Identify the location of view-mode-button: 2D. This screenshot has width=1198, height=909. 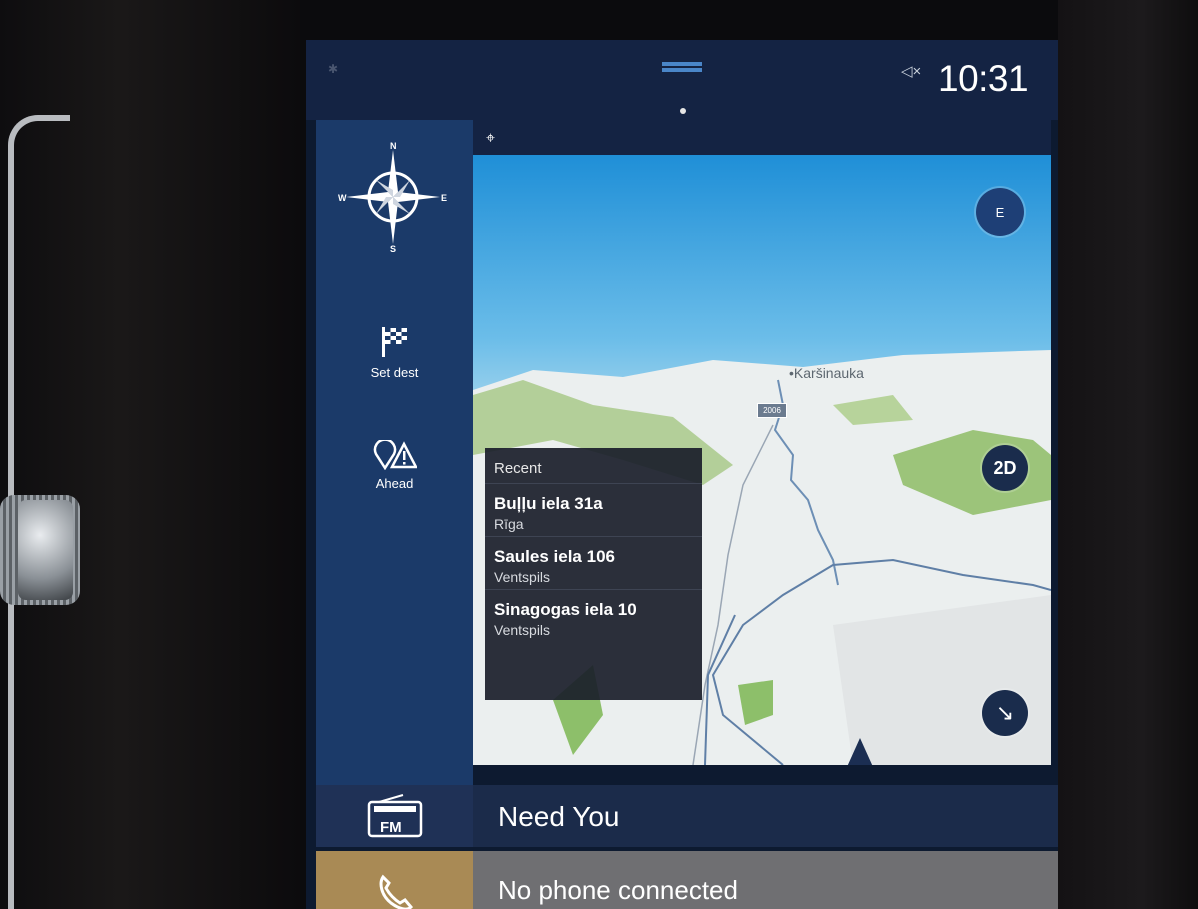
(1005, 468).